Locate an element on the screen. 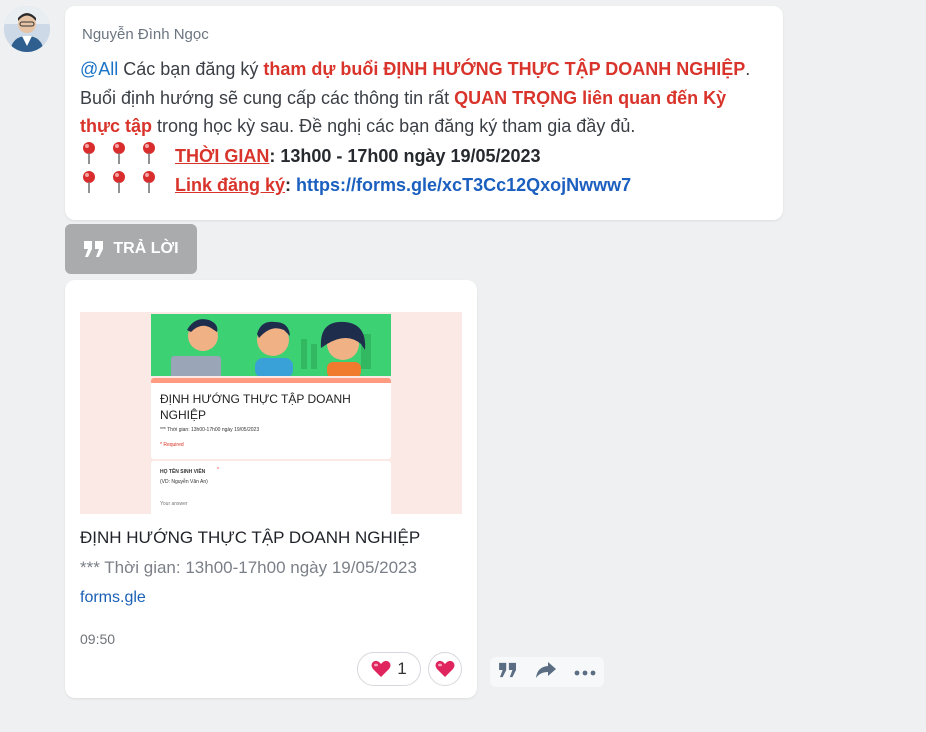  time-value: : 13h00 - 17h00 ngày 19/05/2023 is located at coordinates (405, 155).